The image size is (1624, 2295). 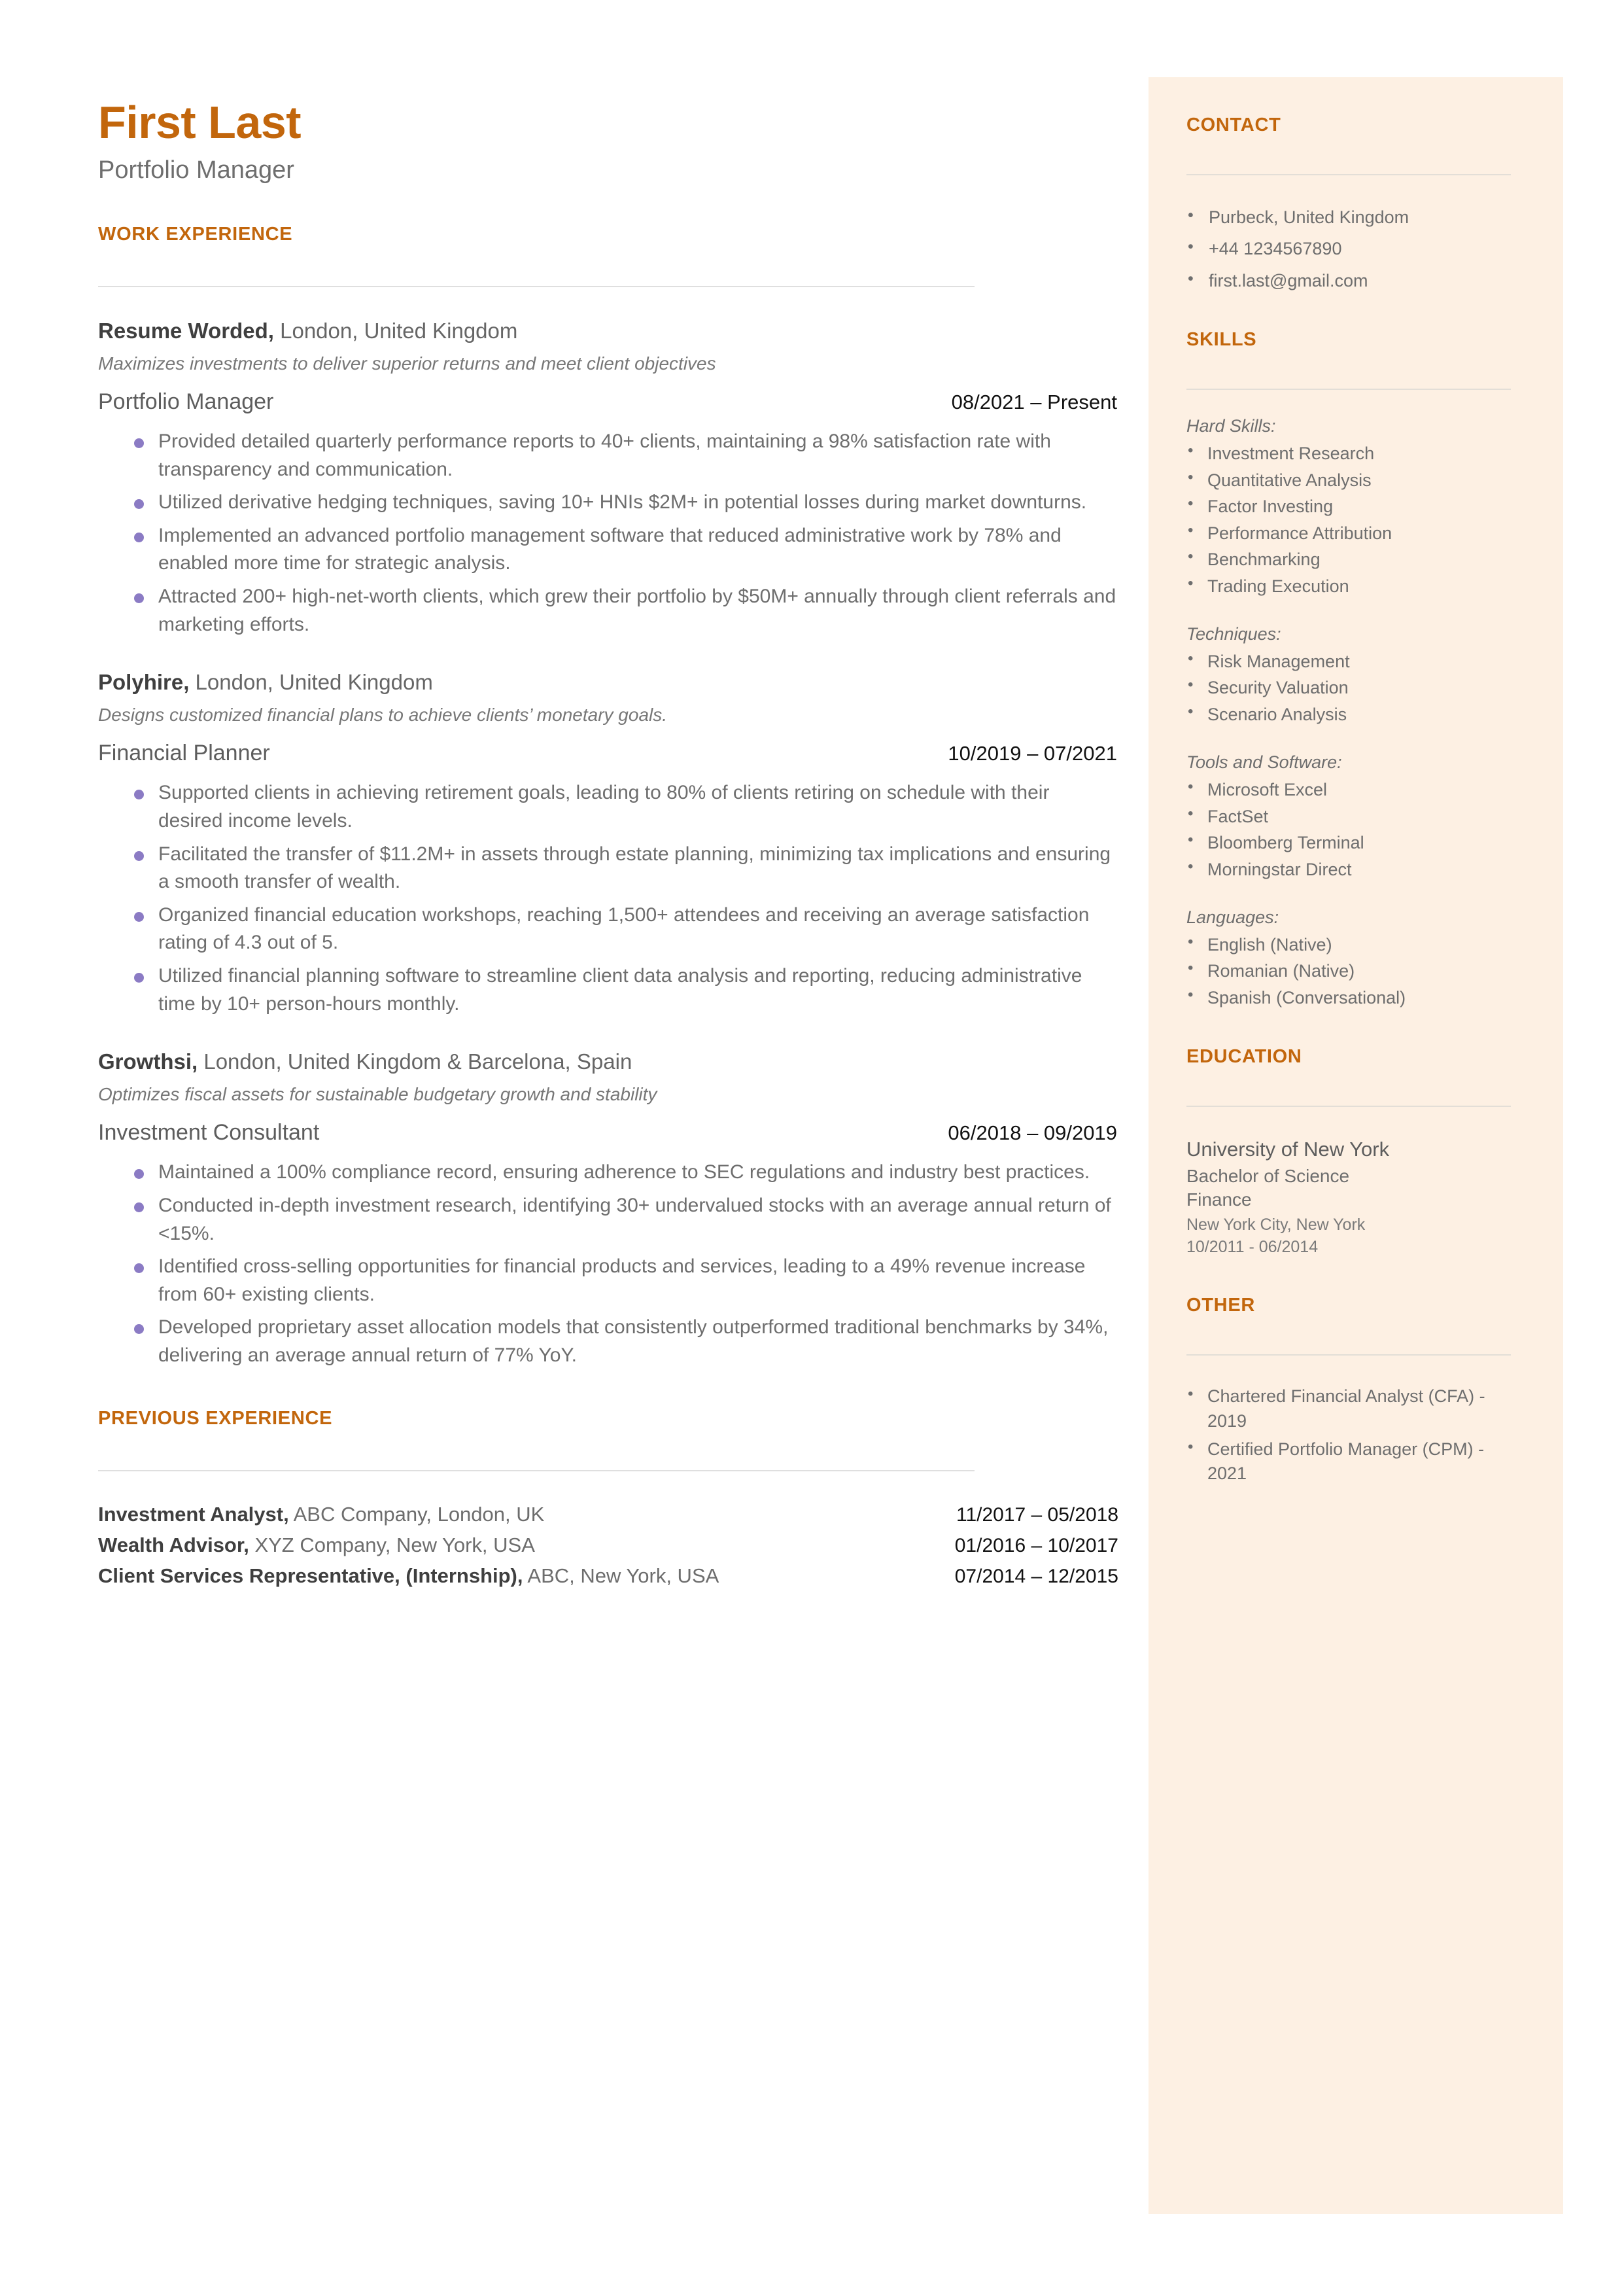 I want to click on other-divider, so click(x=1348, y=1355).